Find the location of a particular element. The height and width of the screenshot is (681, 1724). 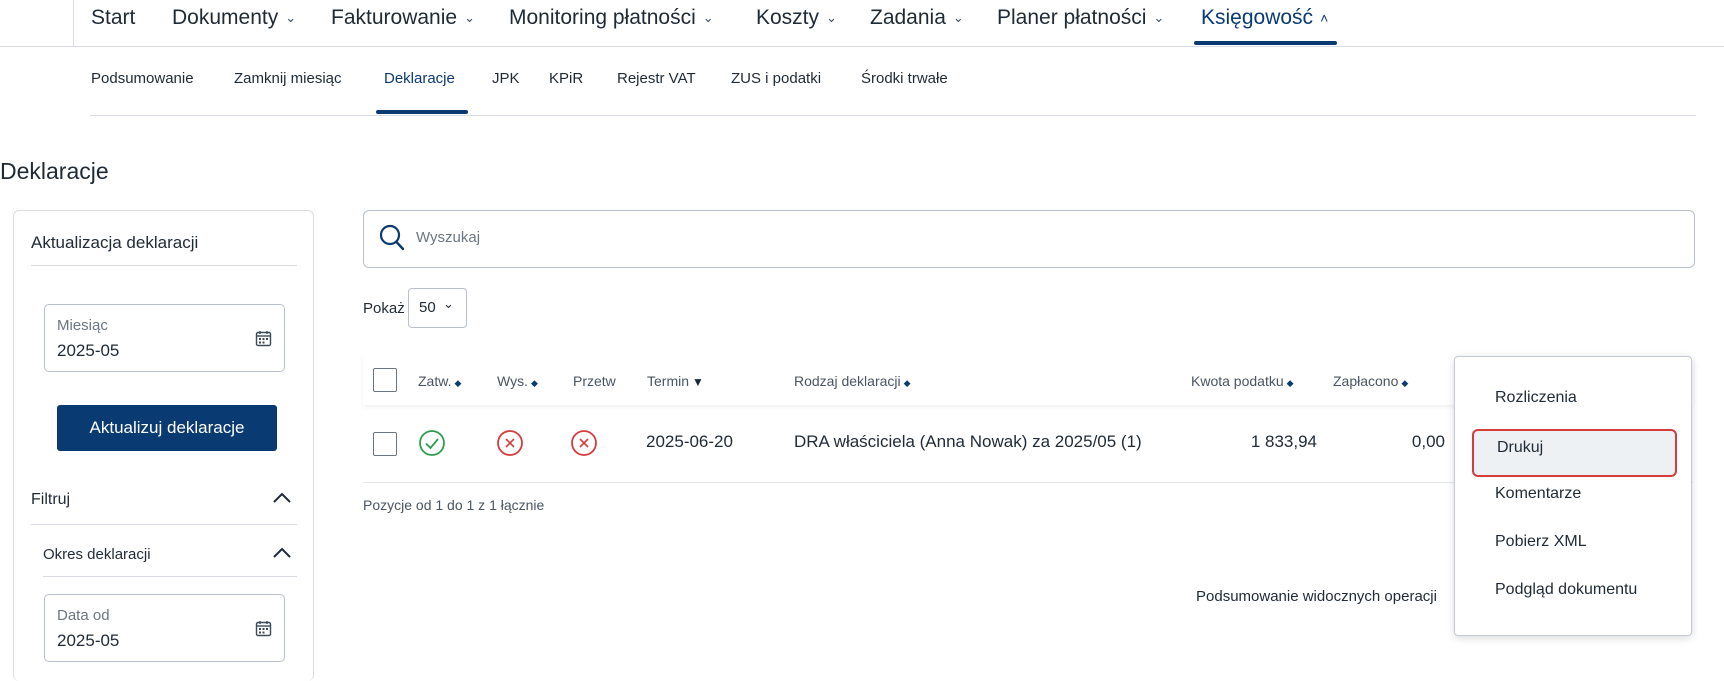

subnav-item-zamknij-miesiac: Zamknij miesiąc is located at coordinates (288, 78).